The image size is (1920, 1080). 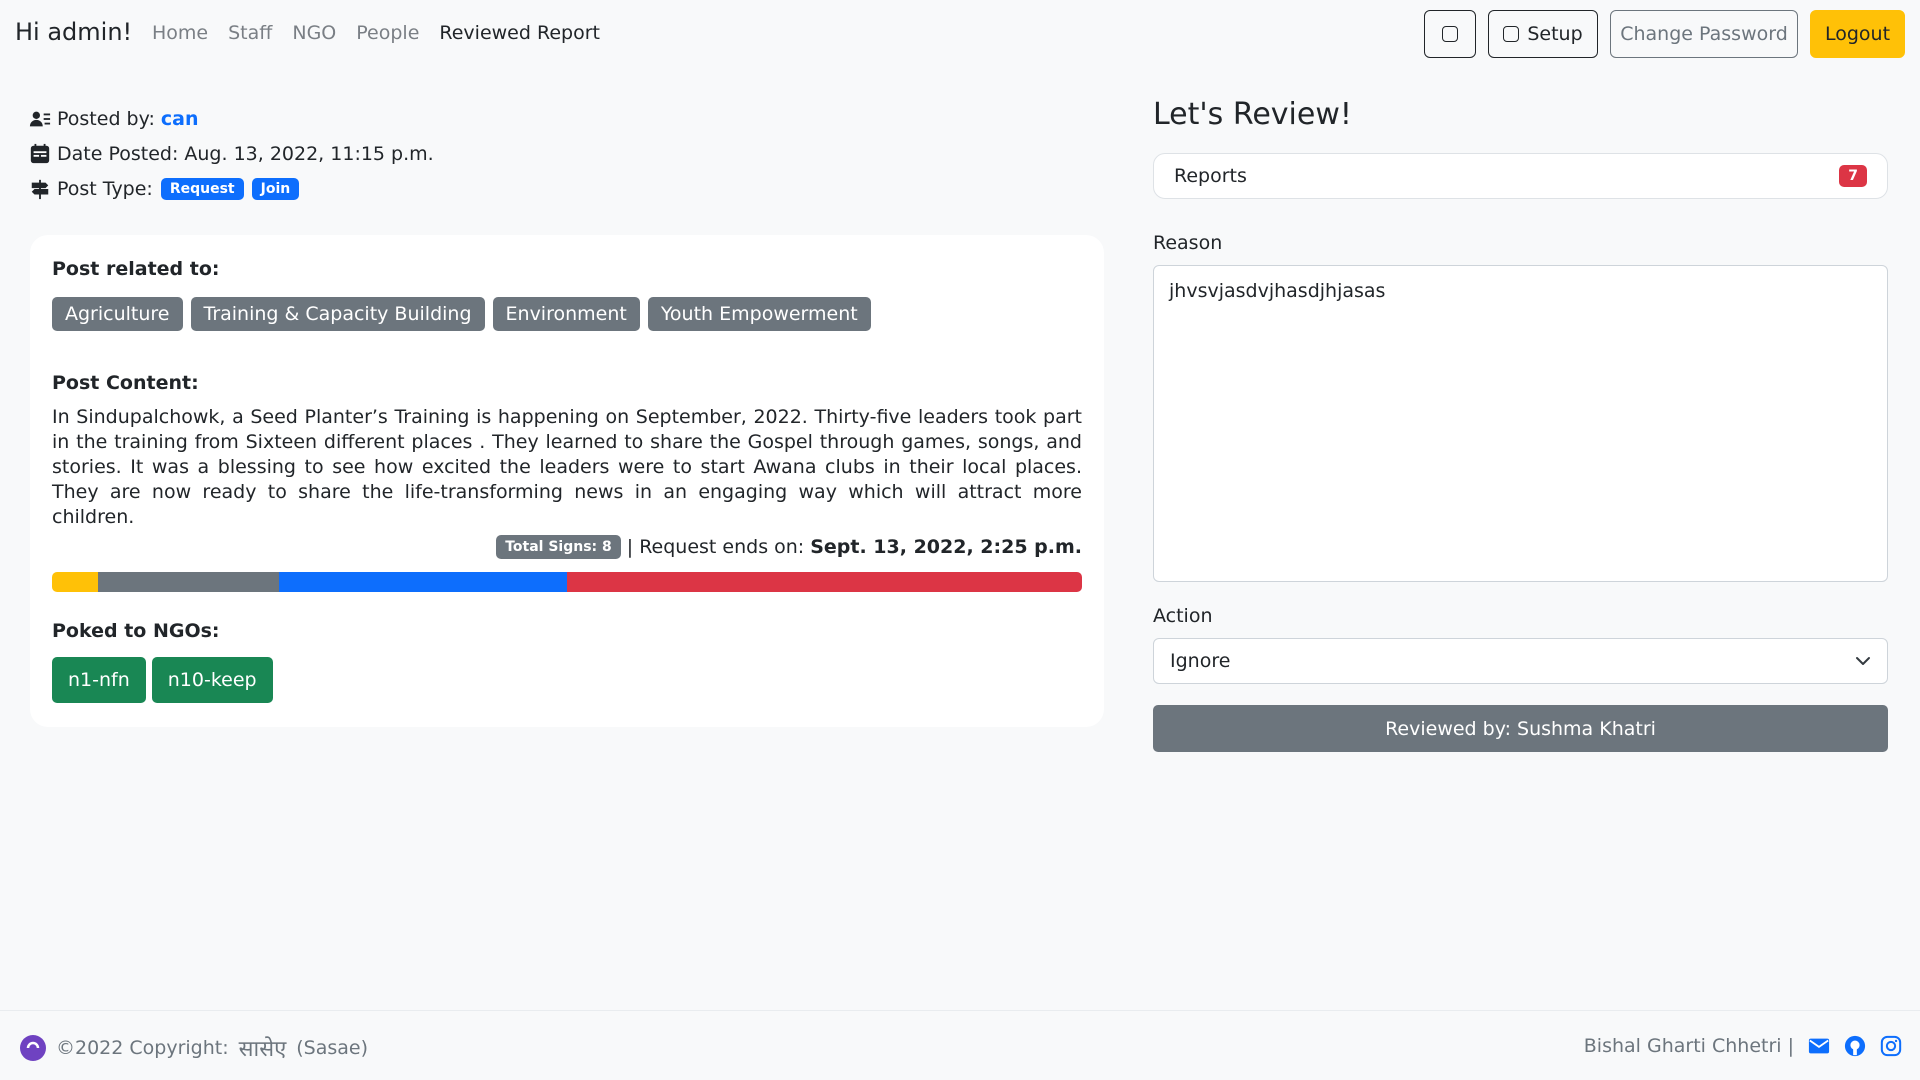 I want to click on signpost-icon, so click(x=40, y=189).